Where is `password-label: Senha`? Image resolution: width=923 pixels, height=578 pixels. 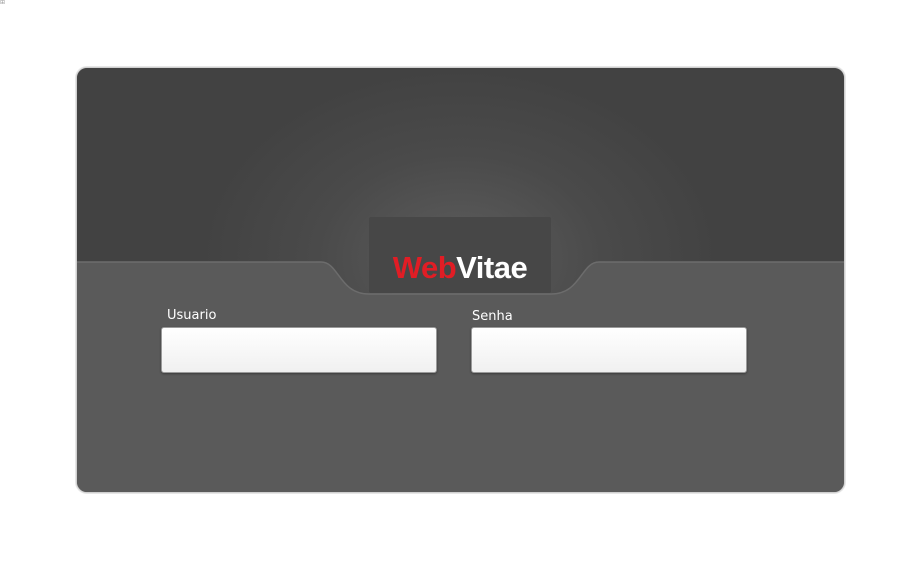
password-label: Senha is located at coordinates (492, 316).